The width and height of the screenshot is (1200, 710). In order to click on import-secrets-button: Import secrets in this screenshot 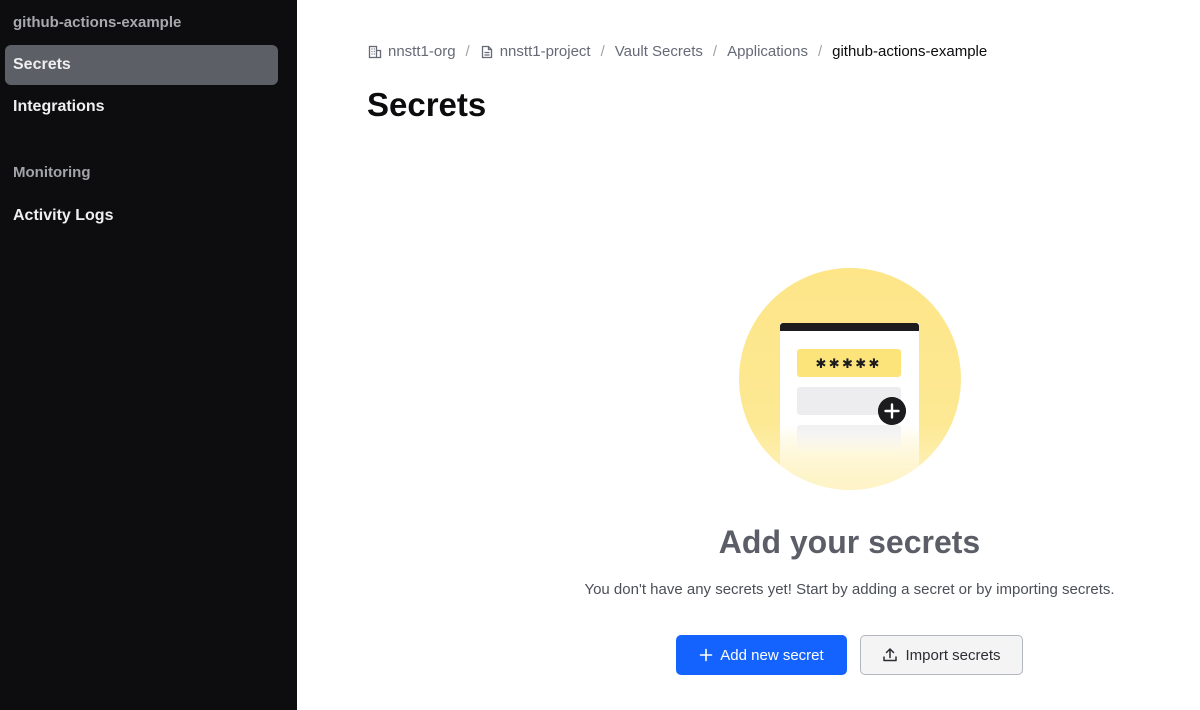, I will do `click(941, 655)`.